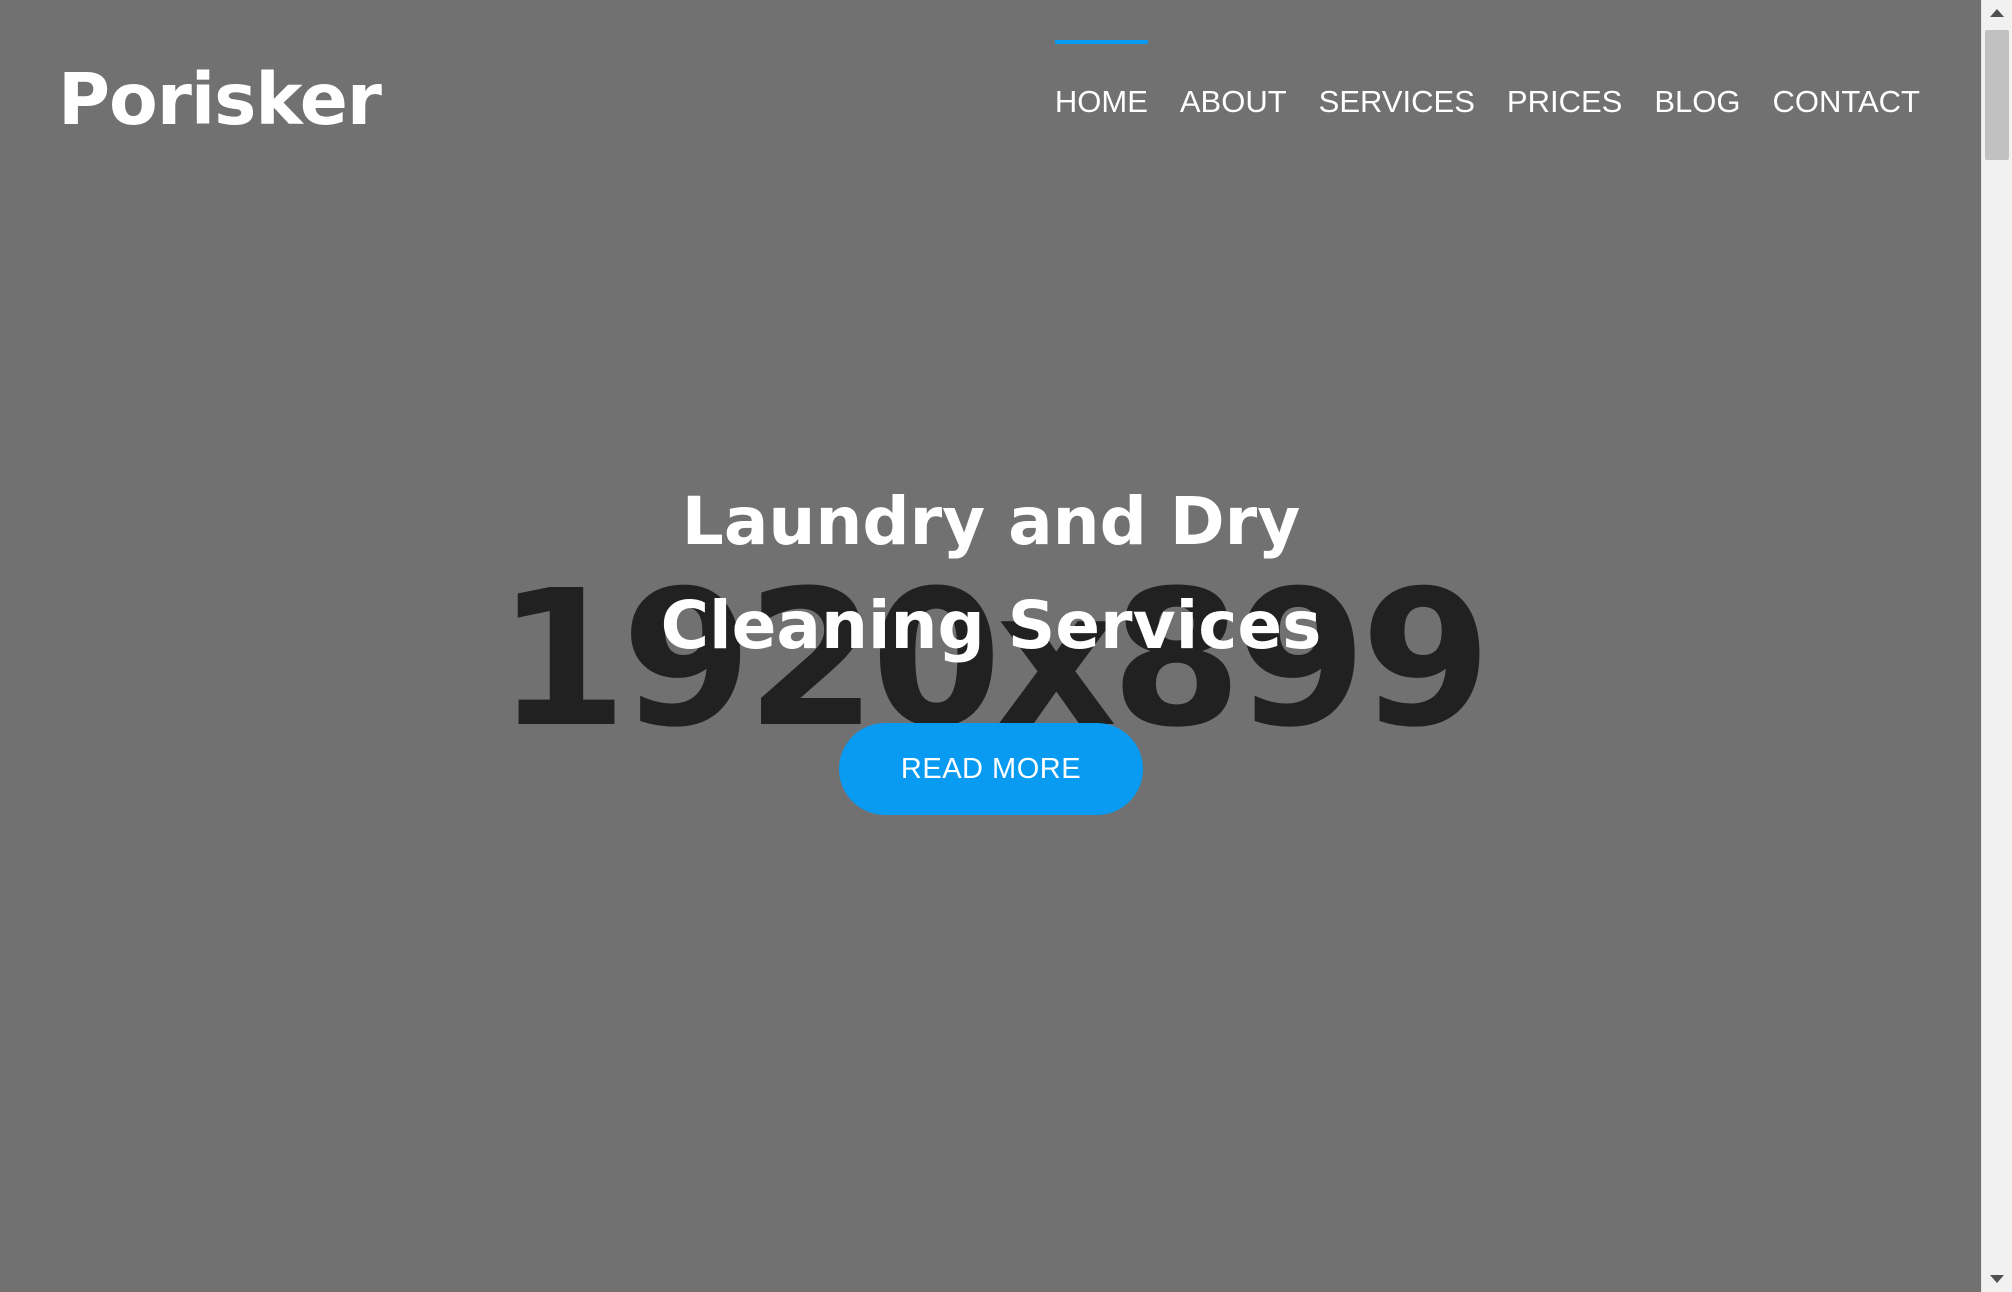 This screenshot has width=2012, height=1292. Describe the element at coordinates (1997, 95) in the screenshot. I see `scrollbar-thumb` at that location.